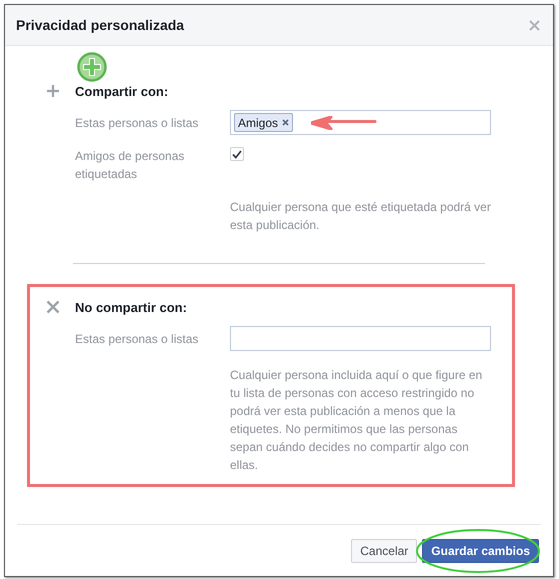 The image size is (559, 579). Describe the element at coordinates (286, 122) in the screenshot. I see `remove-icon` at that location.